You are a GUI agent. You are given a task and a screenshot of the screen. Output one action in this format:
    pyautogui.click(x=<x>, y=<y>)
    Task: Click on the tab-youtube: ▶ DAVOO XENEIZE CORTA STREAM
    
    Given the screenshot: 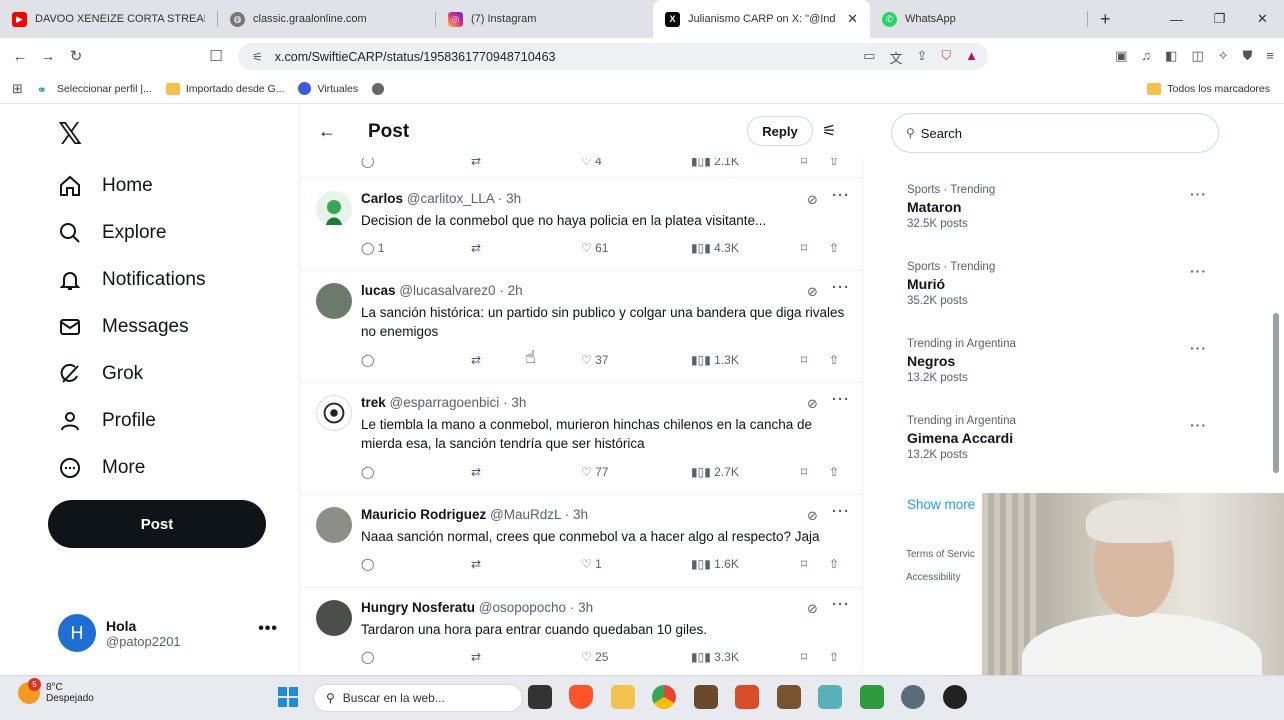 What is the action you would take?
    pyautogui.click(x=108, y=19)
    